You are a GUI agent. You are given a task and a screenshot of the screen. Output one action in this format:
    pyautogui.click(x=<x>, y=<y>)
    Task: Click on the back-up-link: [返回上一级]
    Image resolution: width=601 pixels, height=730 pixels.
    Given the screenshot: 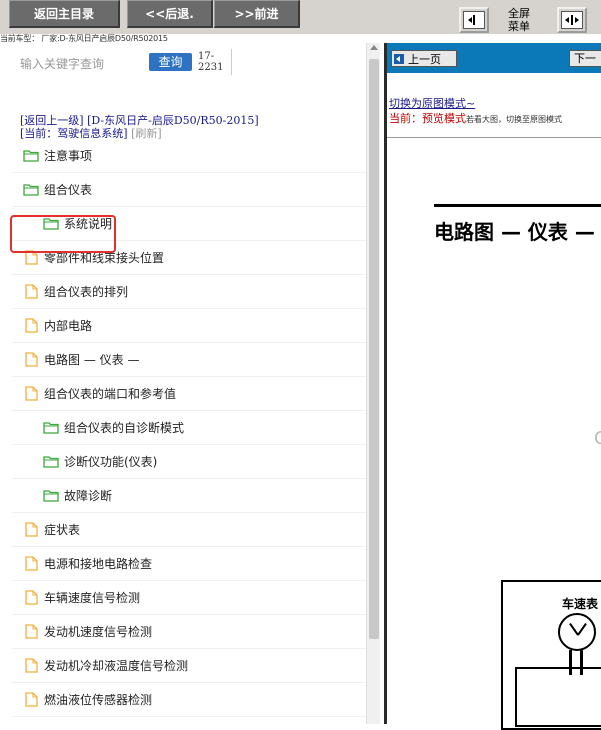 What is the action you would take?
    pyautogui.click(x=52, y=120)
    